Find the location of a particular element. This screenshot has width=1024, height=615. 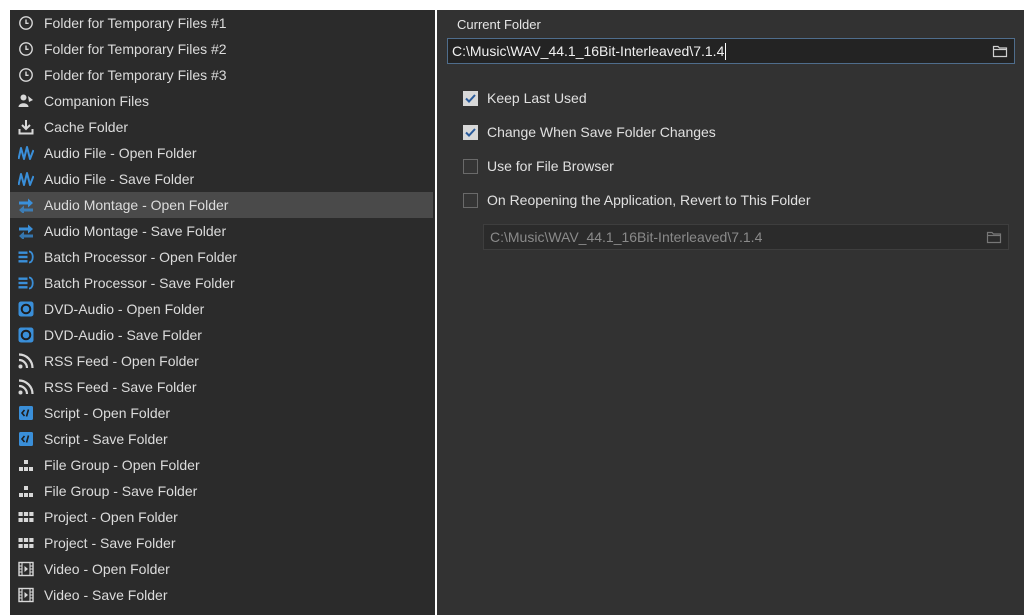

folder-list-item-label: File Group - Save Folder is located at coordinates (121, 491).